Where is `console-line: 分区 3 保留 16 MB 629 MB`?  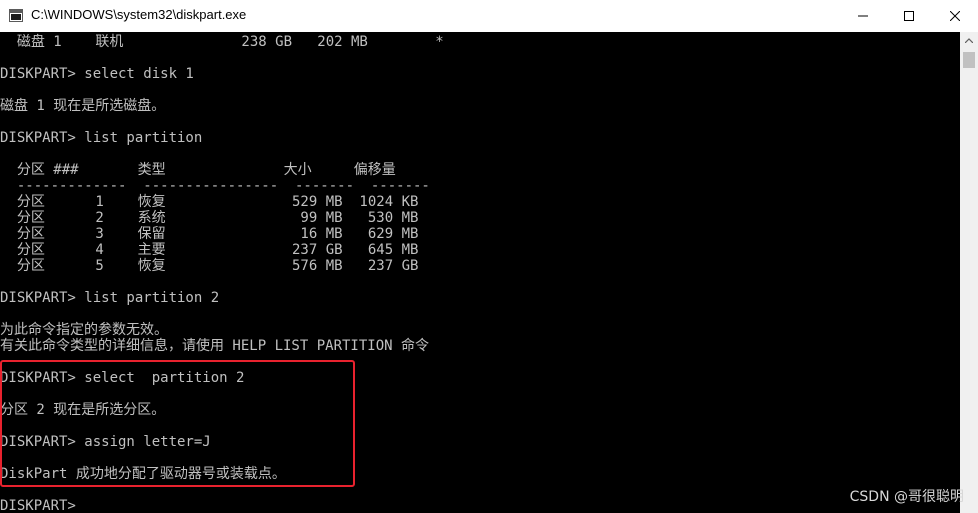
console-line: 分区 3 保留 16 MB 629 MB is located at coordinates (209, 234).